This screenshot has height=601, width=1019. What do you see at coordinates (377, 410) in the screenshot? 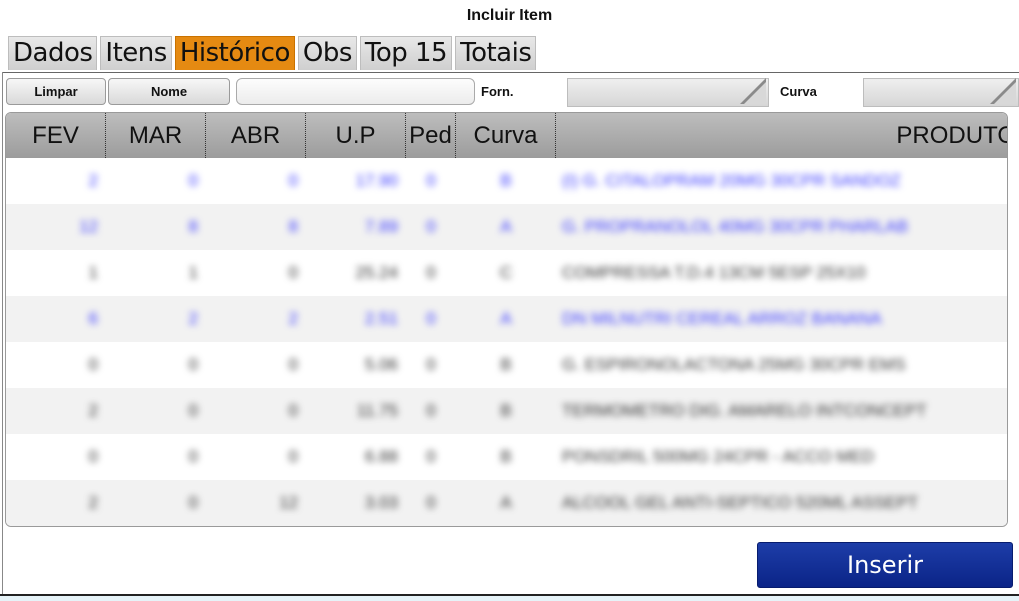
I see `table-cell-up: 11.75` at bounding box center [377, 410].